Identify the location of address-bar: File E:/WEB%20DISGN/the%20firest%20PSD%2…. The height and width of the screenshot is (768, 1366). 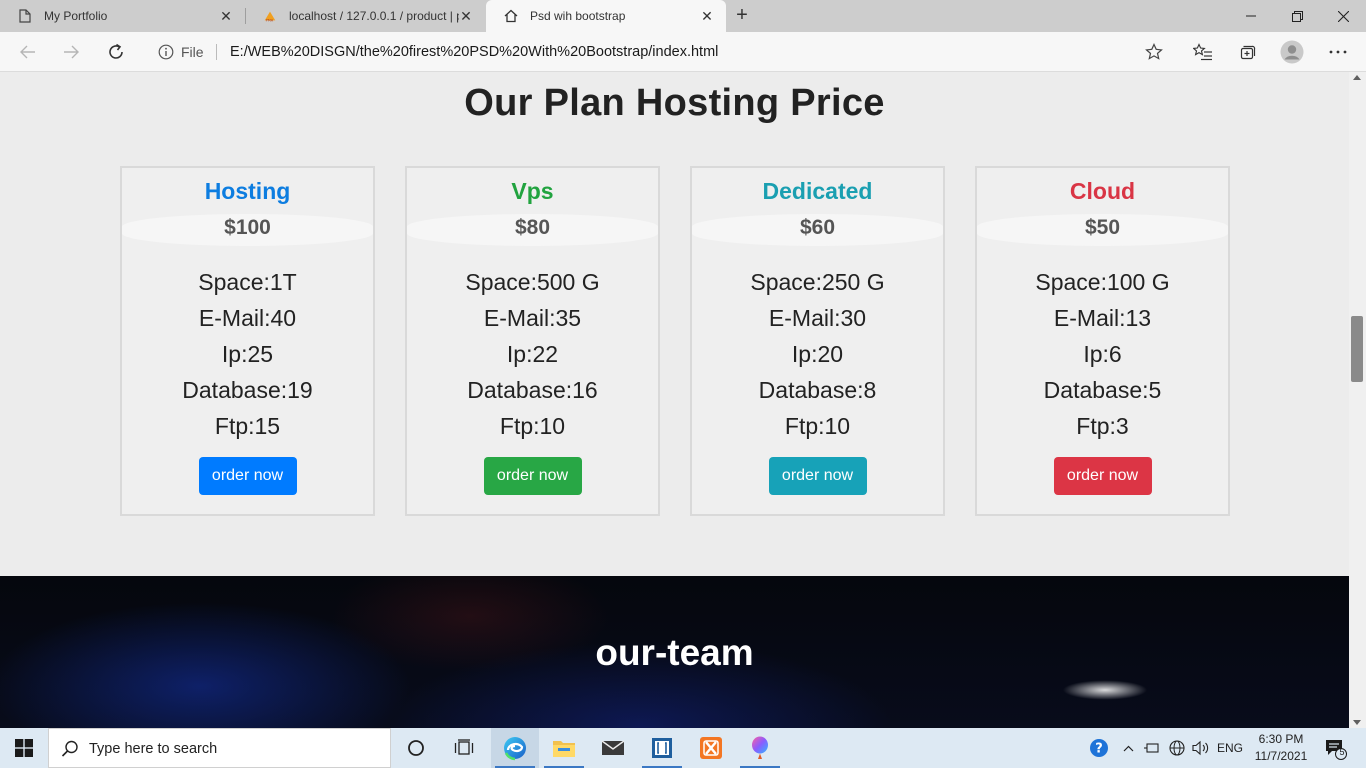
(683, 52).